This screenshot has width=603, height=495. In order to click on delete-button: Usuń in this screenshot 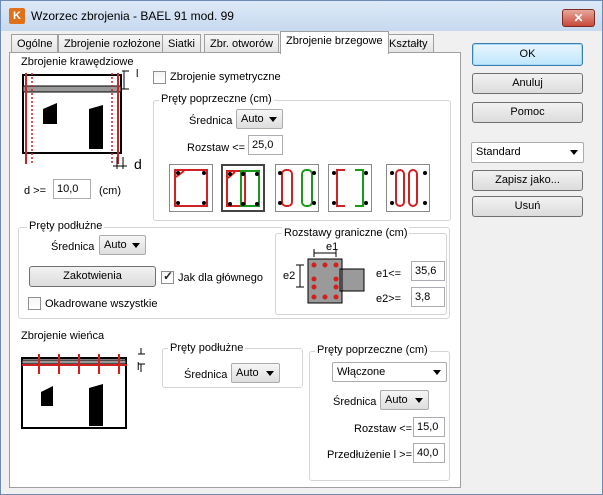, I will do `click(527, 206)`.